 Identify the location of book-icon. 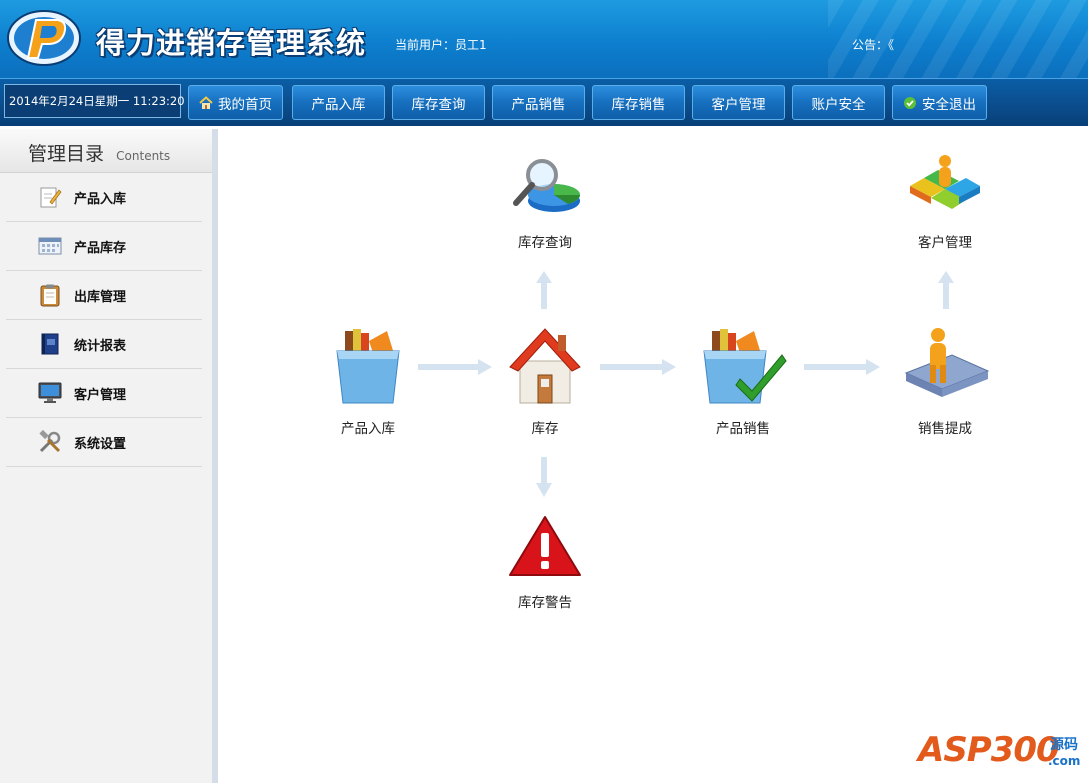
(50, 344).